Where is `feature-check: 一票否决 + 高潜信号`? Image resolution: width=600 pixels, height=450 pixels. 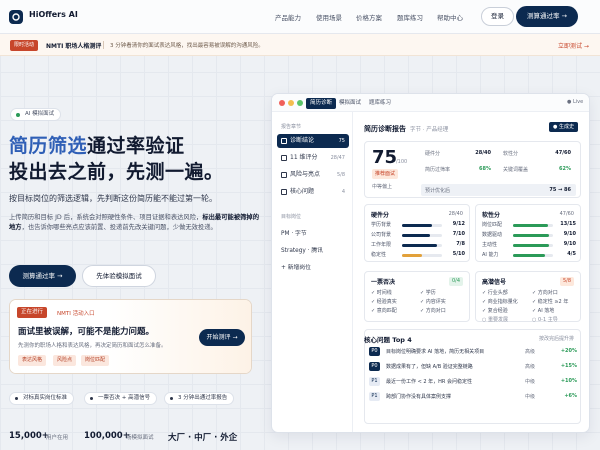 feature-check: 一票否决 + 高潜信号 is located at coordinates (121, 398).